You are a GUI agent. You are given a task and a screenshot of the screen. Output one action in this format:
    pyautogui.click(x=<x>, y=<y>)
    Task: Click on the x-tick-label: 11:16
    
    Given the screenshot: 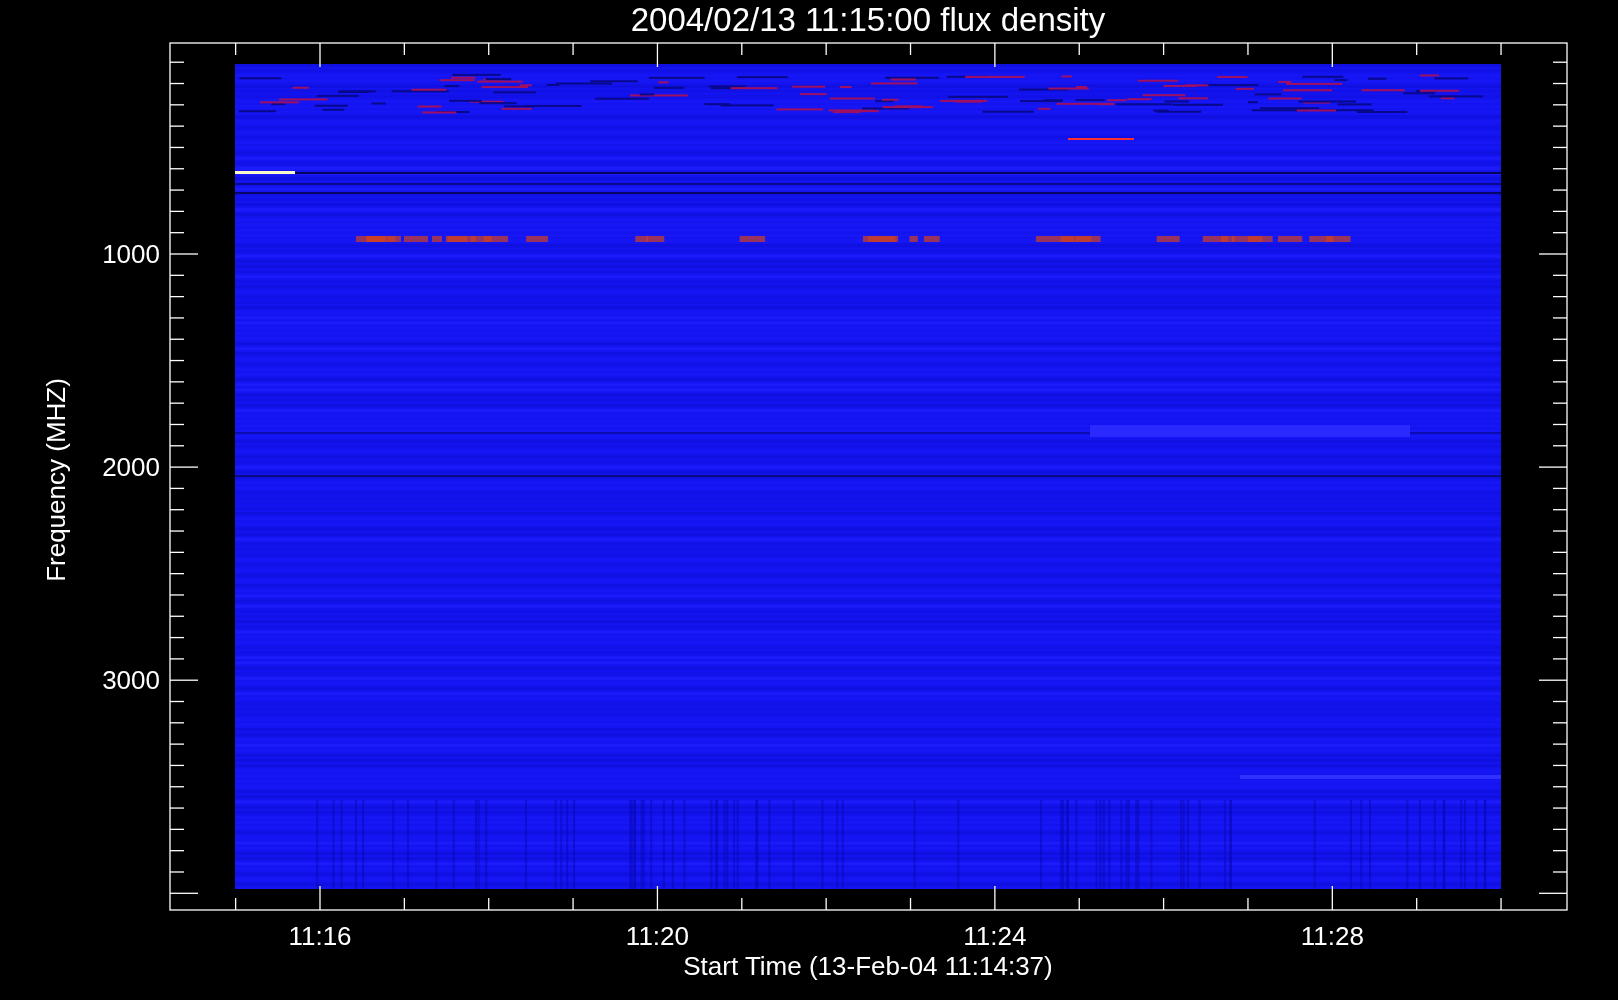 What is the action you would take?
    pyautogui.click(x=320, y=936)
    